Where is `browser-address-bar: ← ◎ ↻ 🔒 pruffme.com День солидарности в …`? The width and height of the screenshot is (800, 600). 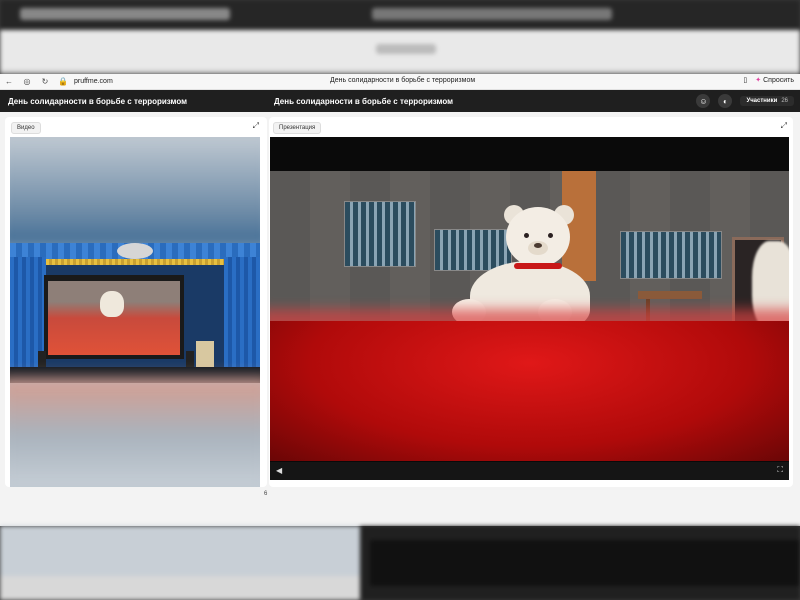 browser-address-bar: ← ◎ ↻ 🔒 pruffme.com День солидарности в … is located at coordinates (400, 82).